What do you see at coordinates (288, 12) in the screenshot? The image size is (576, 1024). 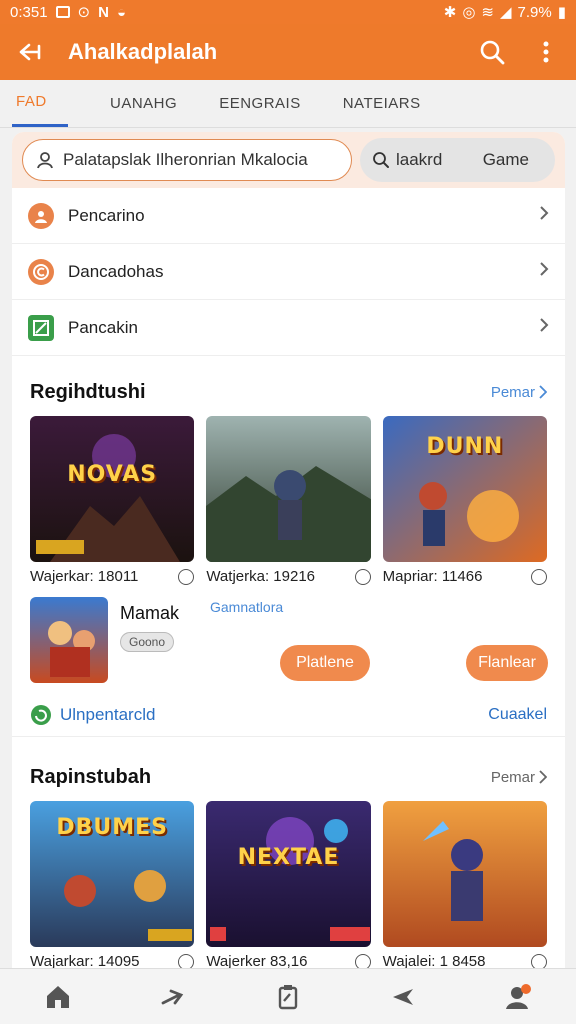 I see `status-bar: 0:351 ⊙ N ◒ ✱ ◎ ≋ ◢ 7.9% ▮` at bounding box center [288, 12].